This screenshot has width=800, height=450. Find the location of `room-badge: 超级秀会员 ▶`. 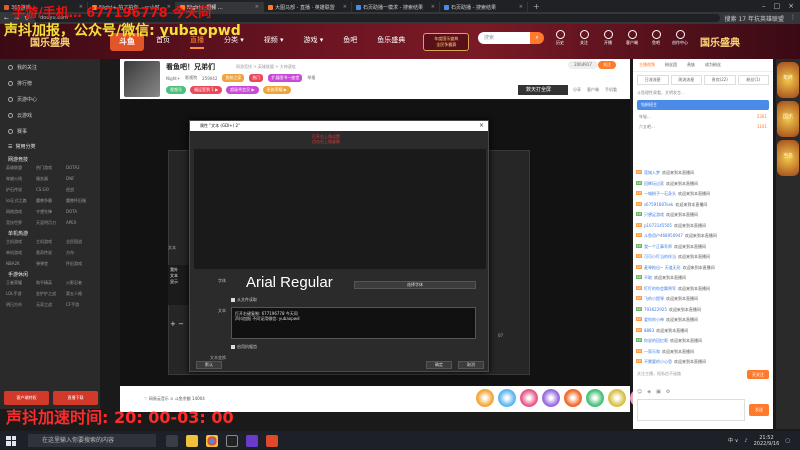

room-badge: 超级秀会员 ▶ is located at coordinates (242, 90).